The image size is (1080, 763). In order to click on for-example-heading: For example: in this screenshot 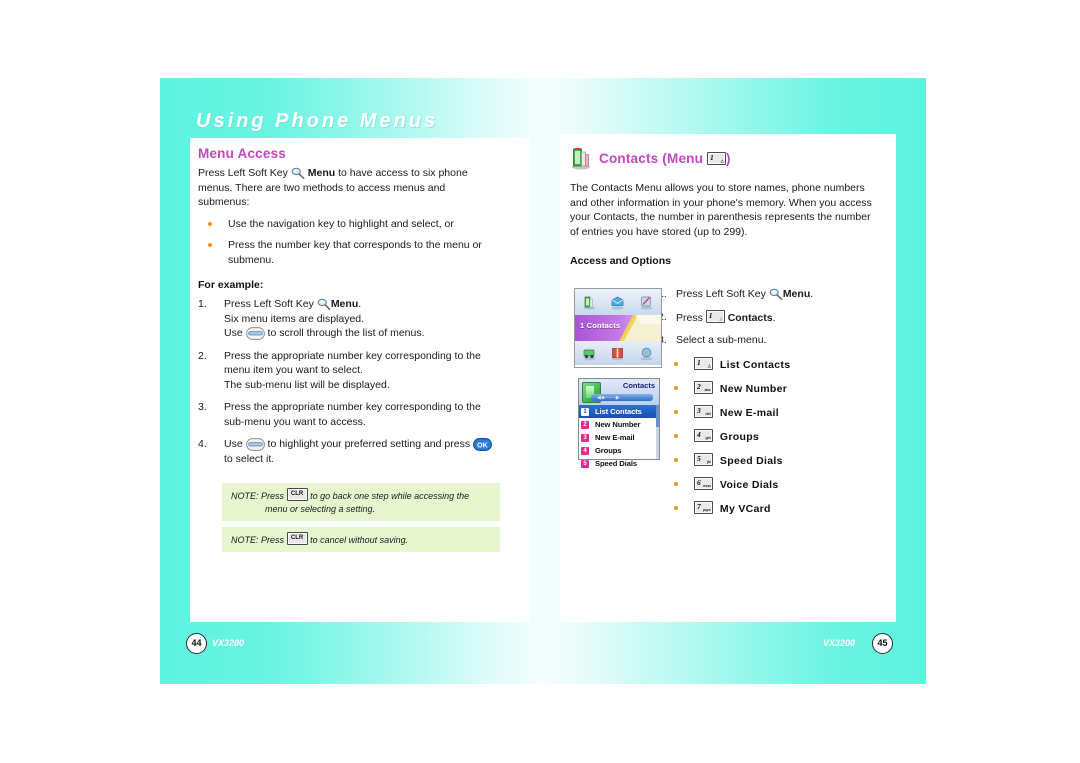, I will do `click(231, 285)`.